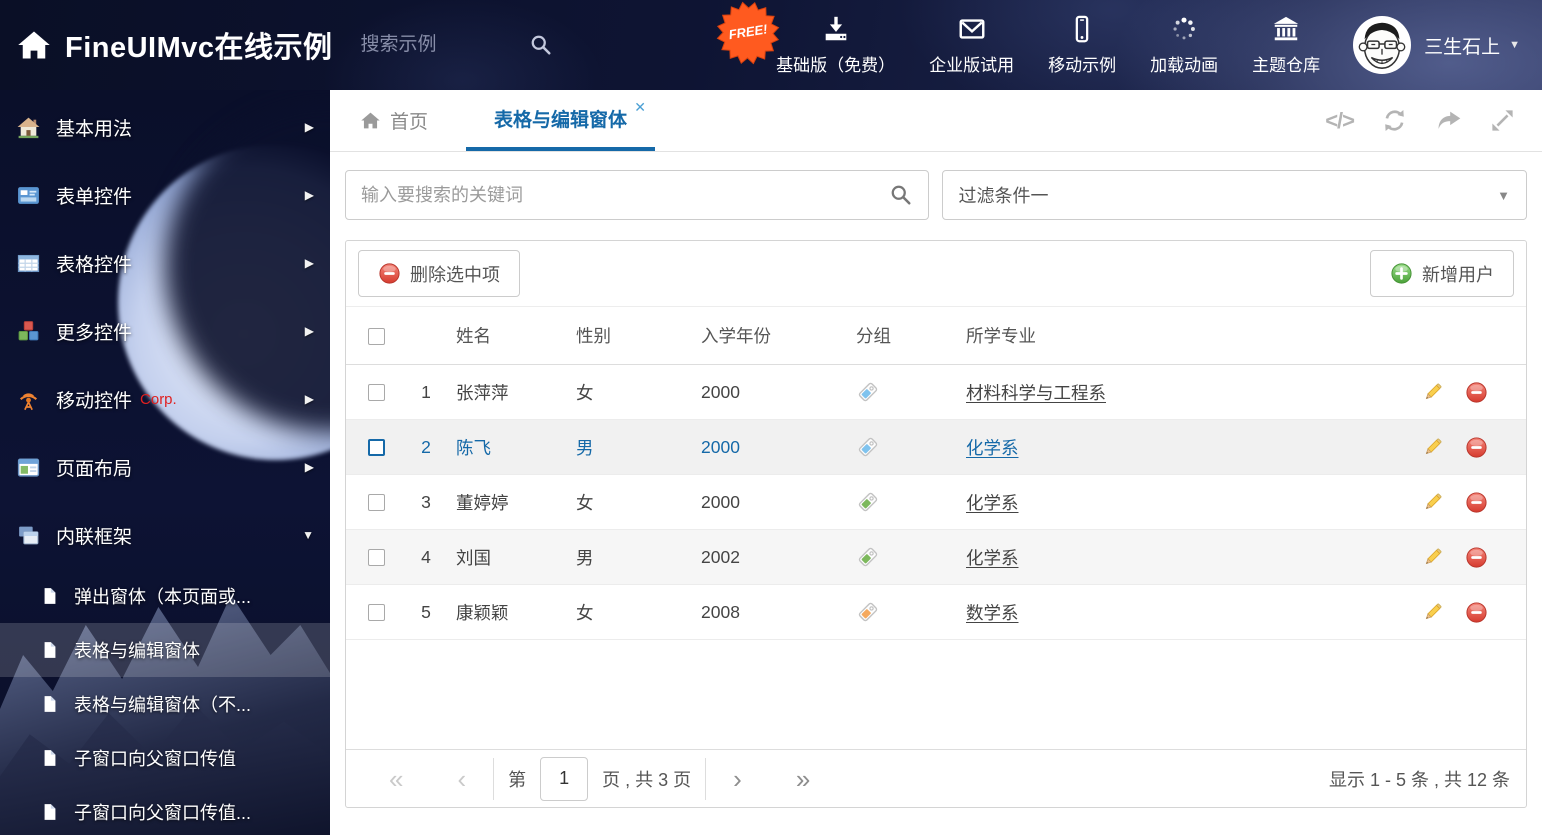  What do you see at coordinates (482, 612) in the screenshot?
I see `name-cell: 康颖颖` at bounding box center [482, 612].